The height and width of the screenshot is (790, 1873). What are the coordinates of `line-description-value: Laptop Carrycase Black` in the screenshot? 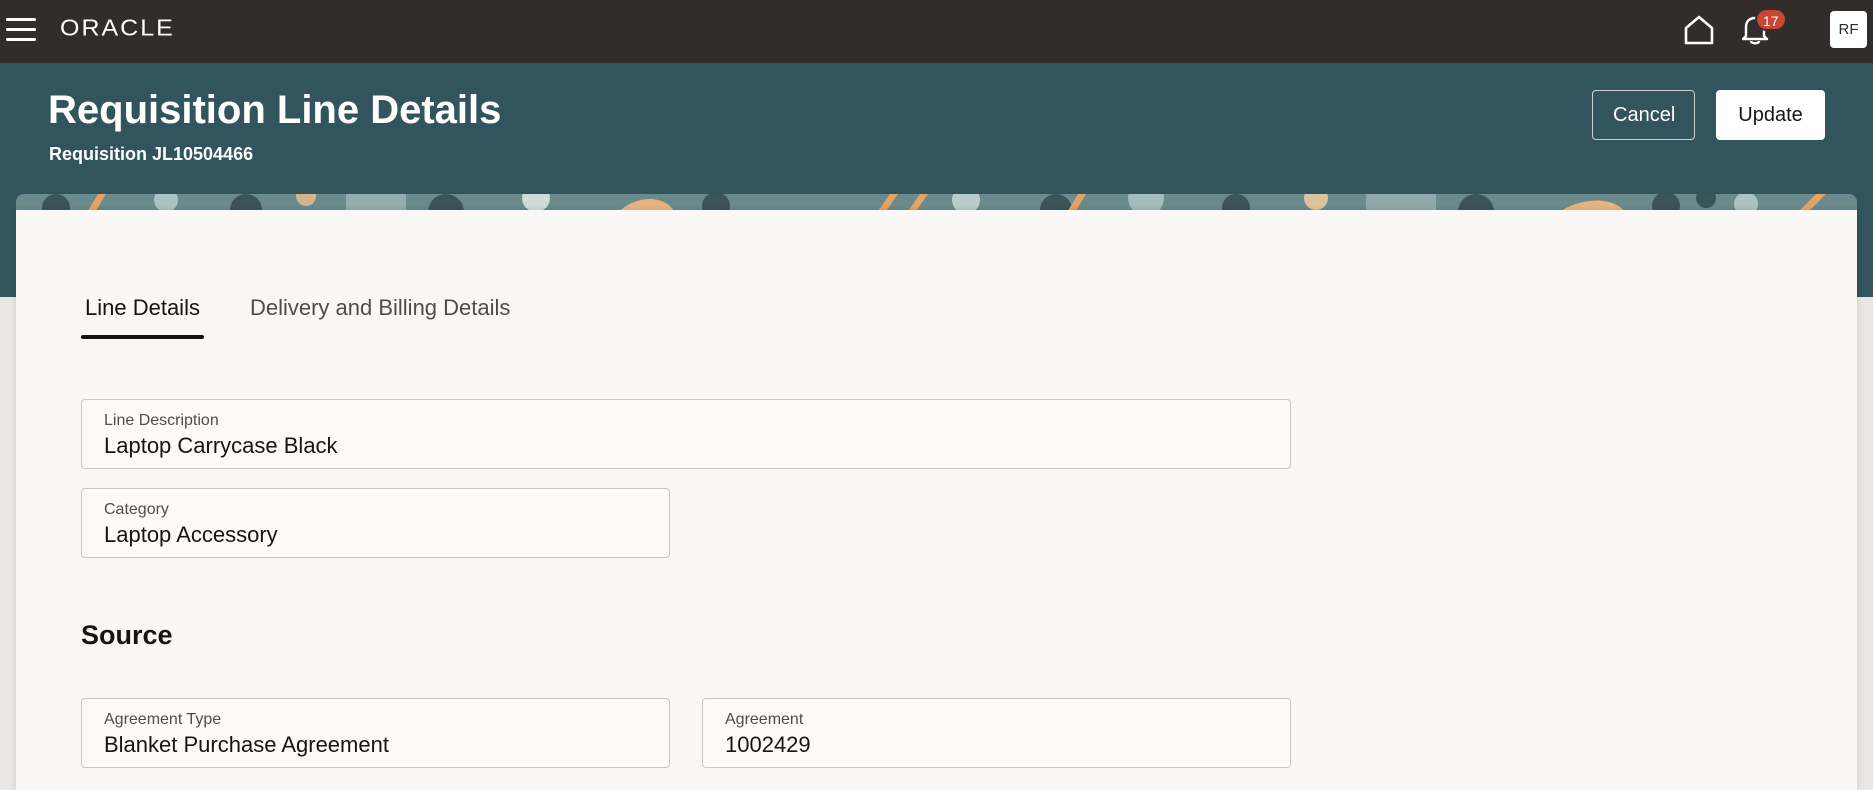 It's located at (221, 445).